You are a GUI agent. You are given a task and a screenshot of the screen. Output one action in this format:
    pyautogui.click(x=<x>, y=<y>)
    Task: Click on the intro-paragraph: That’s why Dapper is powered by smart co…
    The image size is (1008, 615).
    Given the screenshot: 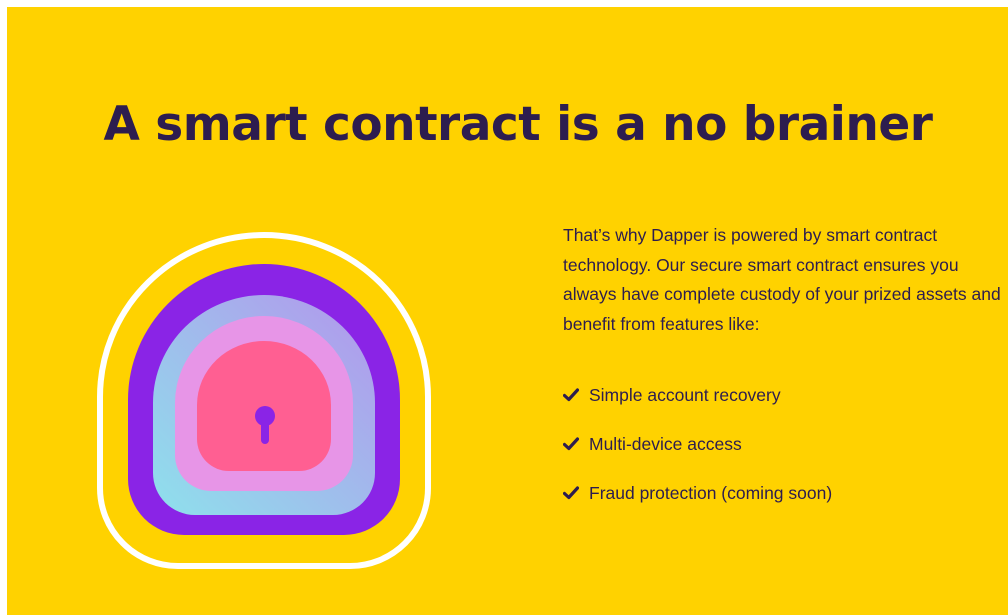 What is the action you would take?
    pyautogui.click(x=782, y=279)
    